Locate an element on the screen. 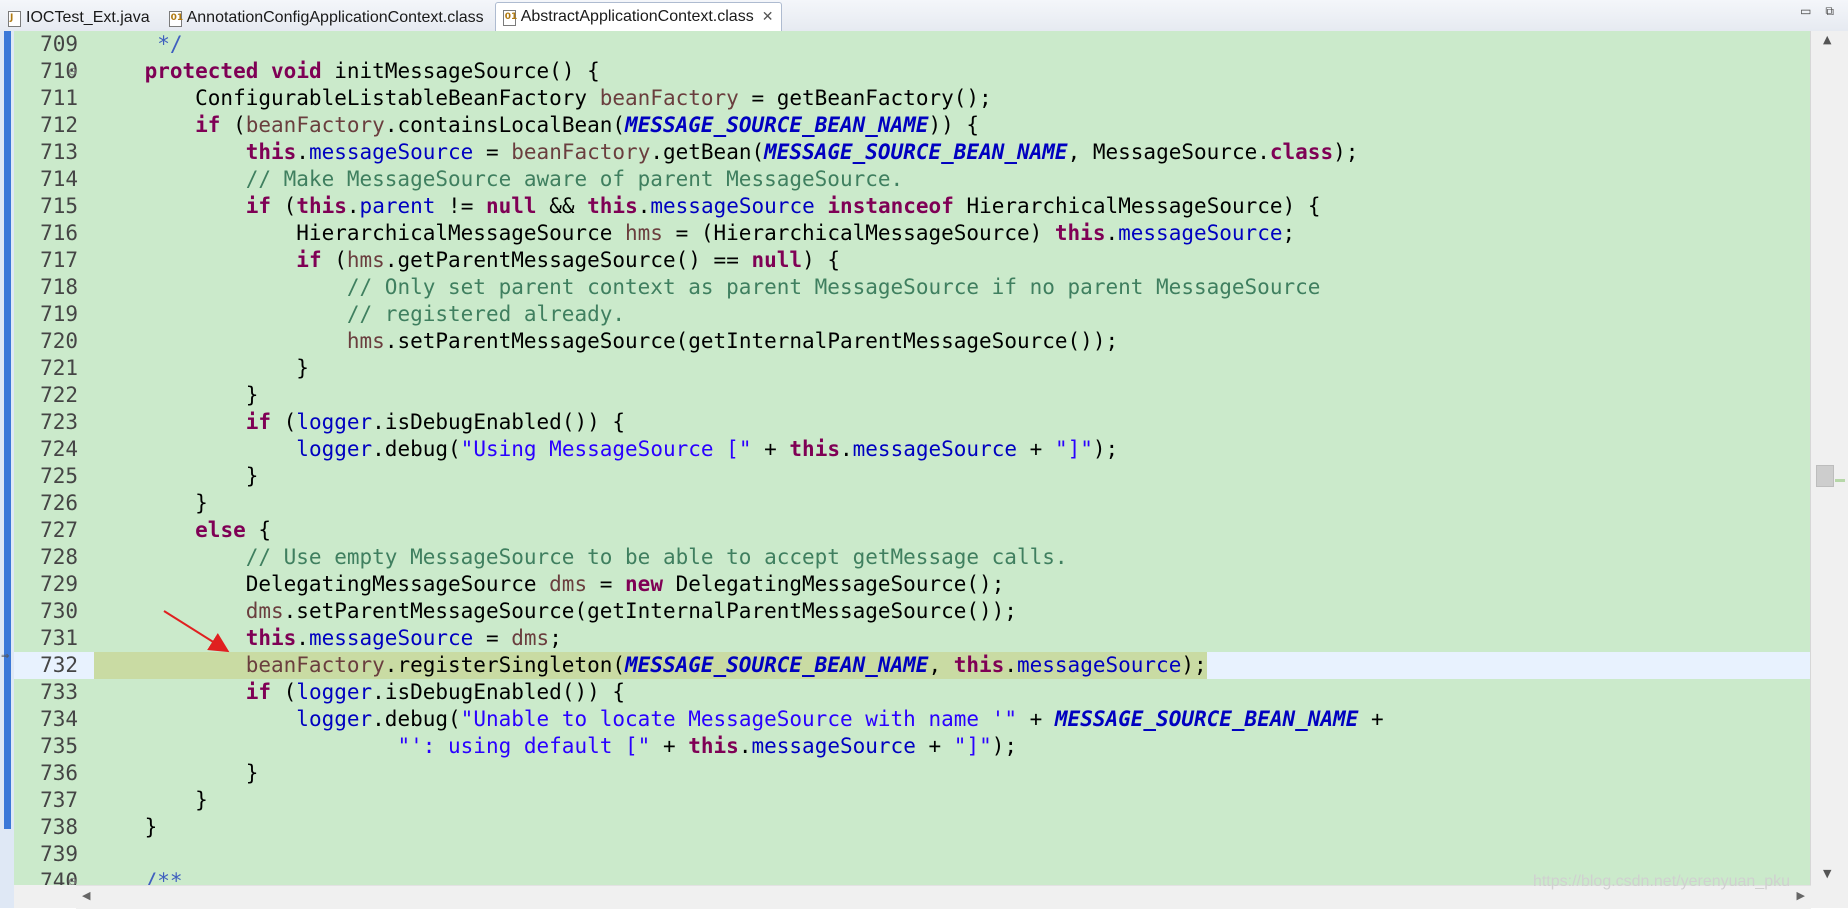 The height and width of the screenshot is (909, 1848). scroll-up-icon: ▲ is located at coordinates (1827, 39).